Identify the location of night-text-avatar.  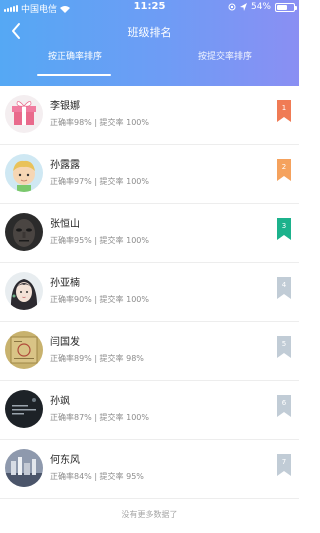
(24, 409).